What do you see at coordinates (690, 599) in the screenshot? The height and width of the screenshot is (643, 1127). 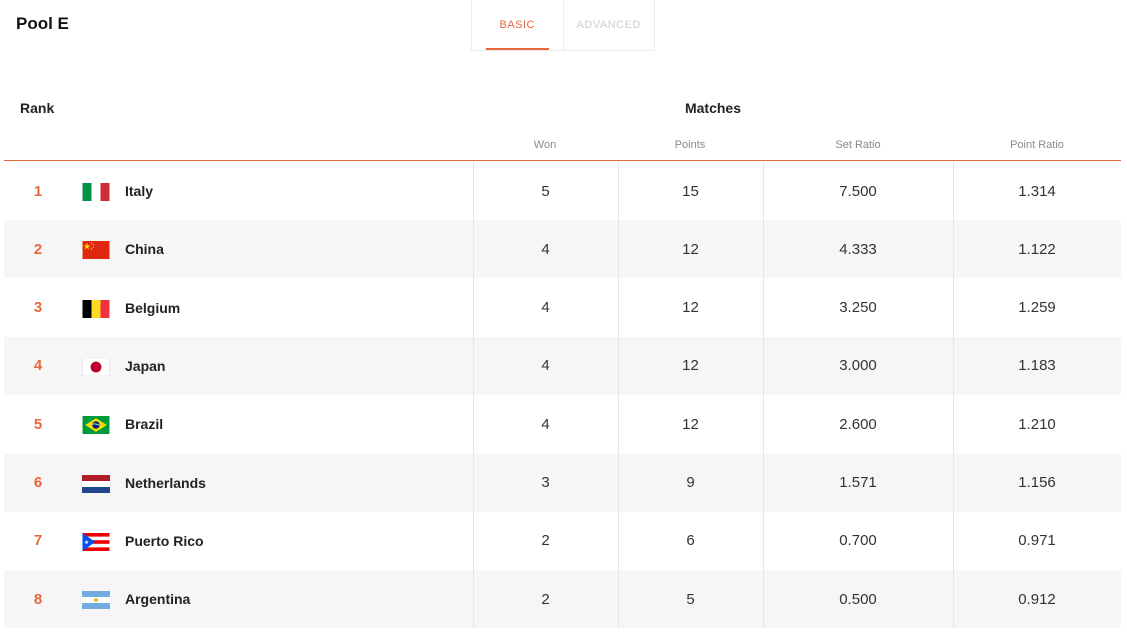 I see `points-value: 5` at bounding box center [690, 599].